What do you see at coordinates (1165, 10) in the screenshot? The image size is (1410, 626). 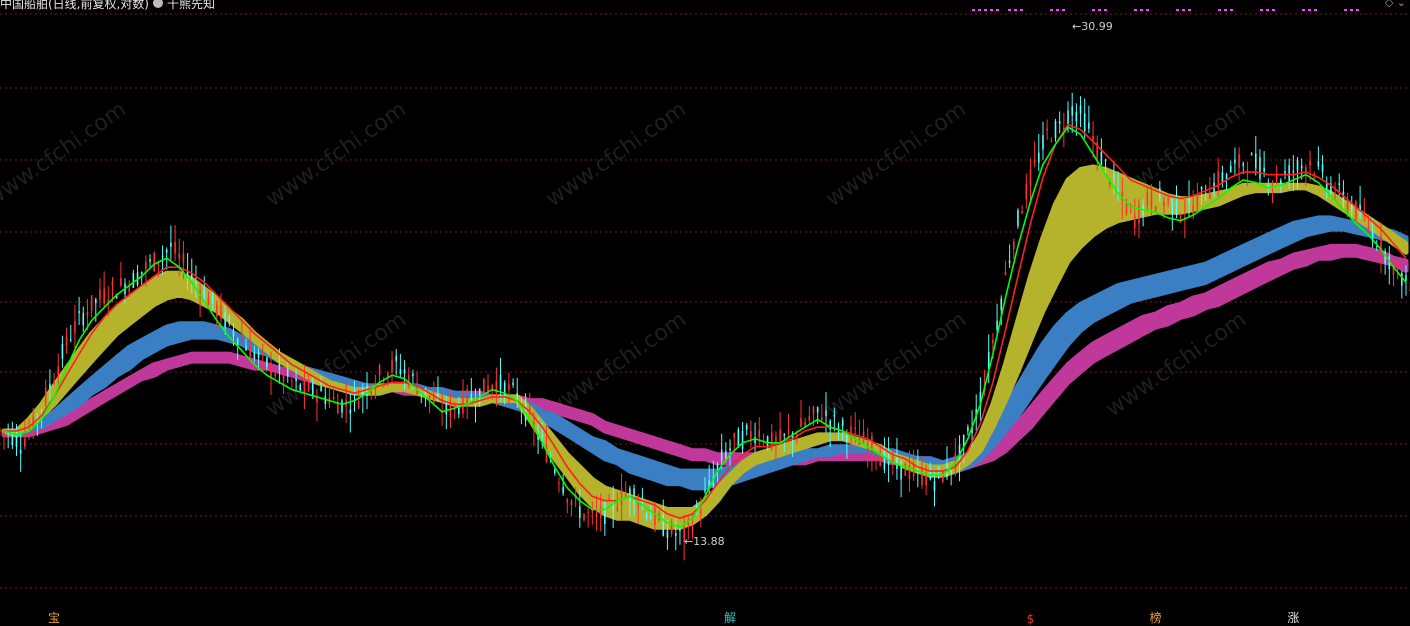 I see `top-signal-dots` at bounding box center [1165, 10].